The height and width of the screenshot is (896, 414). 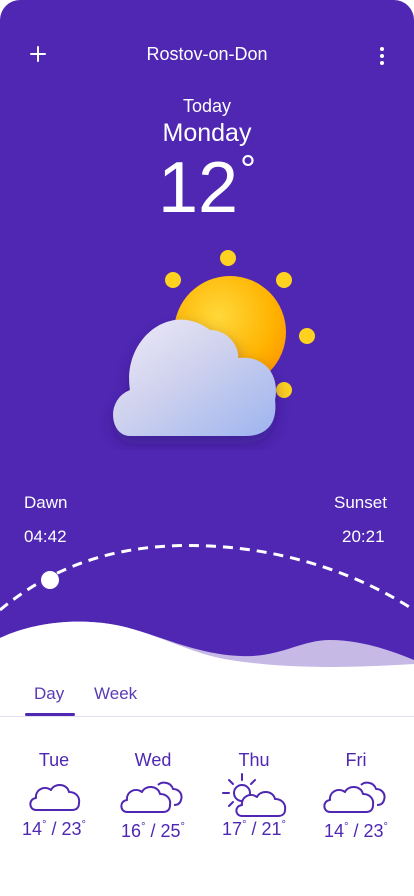 What do you see at coordinates (207, 700) in the screenshot?
I see `forecast-tabs: Day Week` at bounding box center [207, 700].